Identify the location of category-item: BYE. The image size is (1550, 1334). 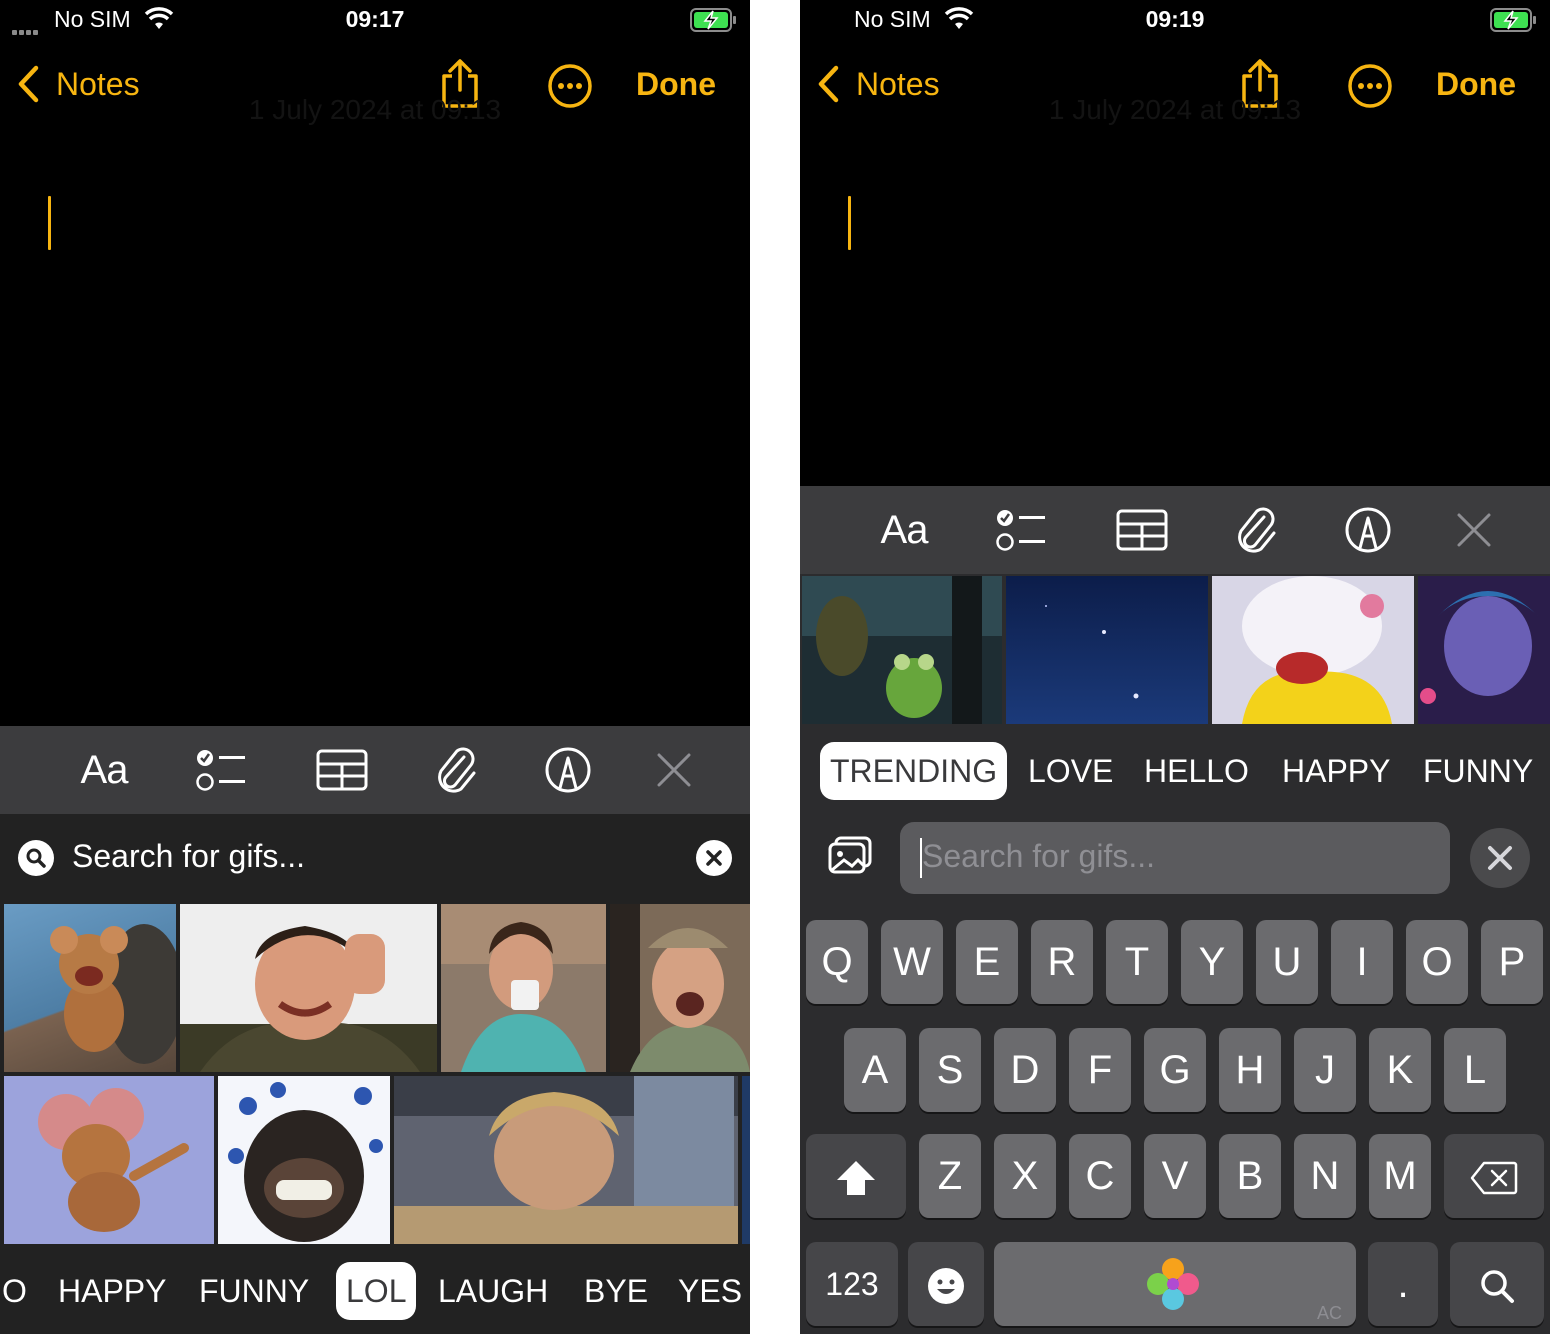
(616, 1291).